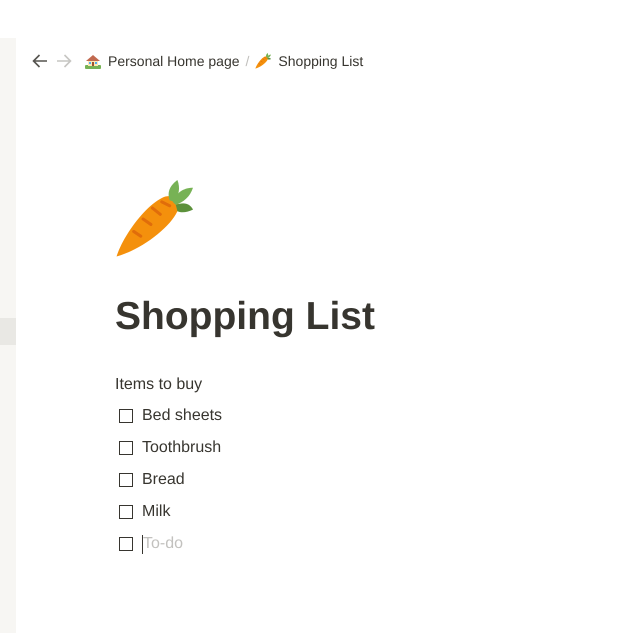  What do you see at coordinates (156, 512) in the screenshot?
I see `todo-text: Milk` at bounding box center [156, 512].